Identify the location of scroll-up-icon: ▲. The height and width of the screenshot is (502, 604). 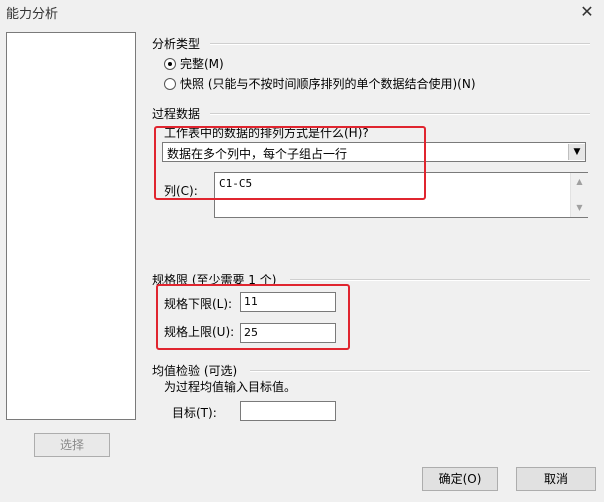
(579, 182).